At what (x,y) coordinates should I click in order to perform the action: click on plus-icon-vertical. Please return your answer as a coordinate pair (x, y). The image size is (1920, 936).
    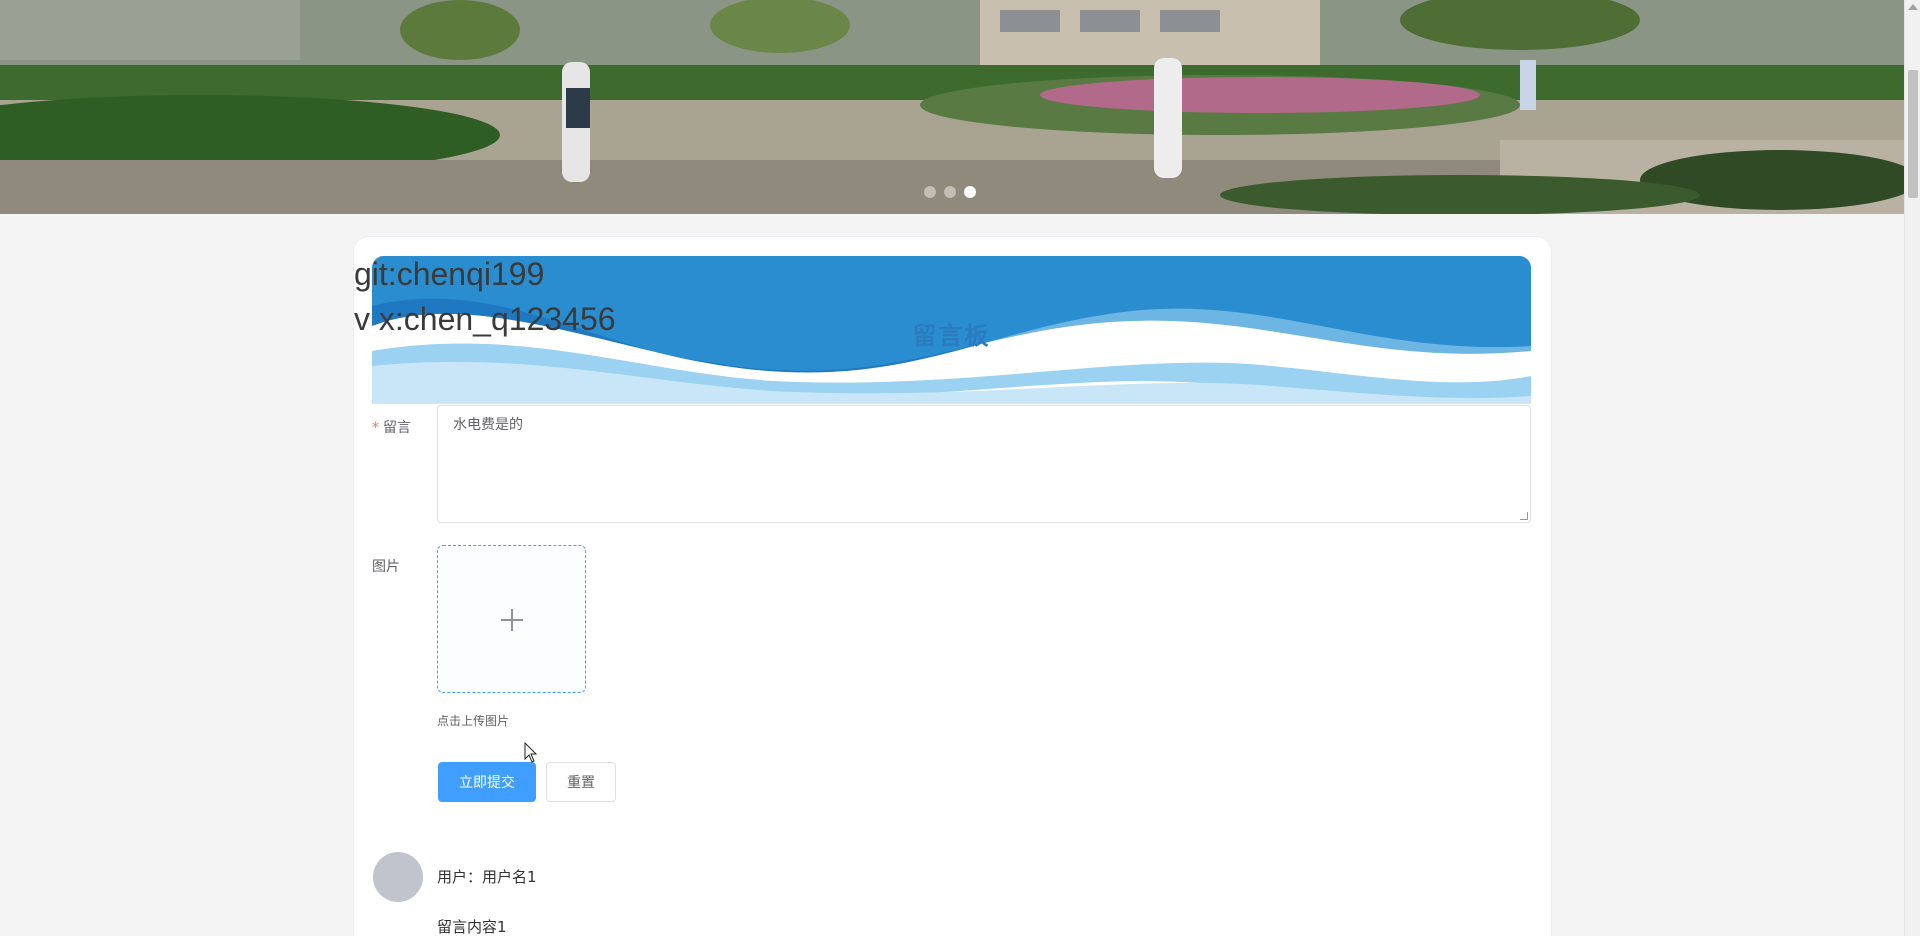
    Looking at the image, I should click on (512, 620).